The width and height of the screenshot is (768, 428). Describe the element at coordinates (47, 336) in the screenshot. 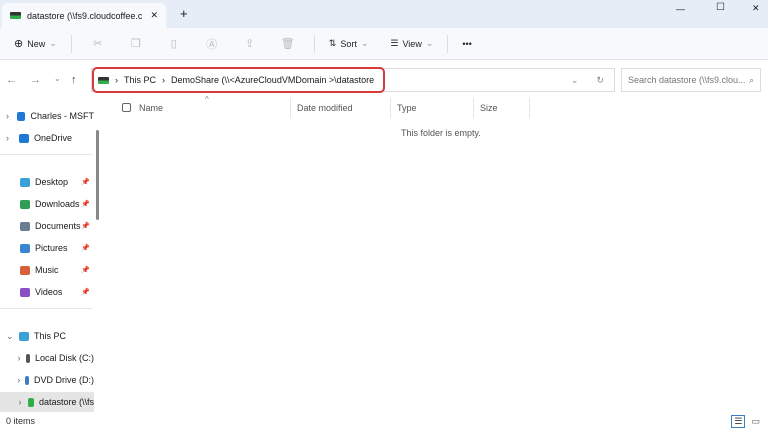

I see `sidebar-item-this-pc: ⌄ This PC` at that location.